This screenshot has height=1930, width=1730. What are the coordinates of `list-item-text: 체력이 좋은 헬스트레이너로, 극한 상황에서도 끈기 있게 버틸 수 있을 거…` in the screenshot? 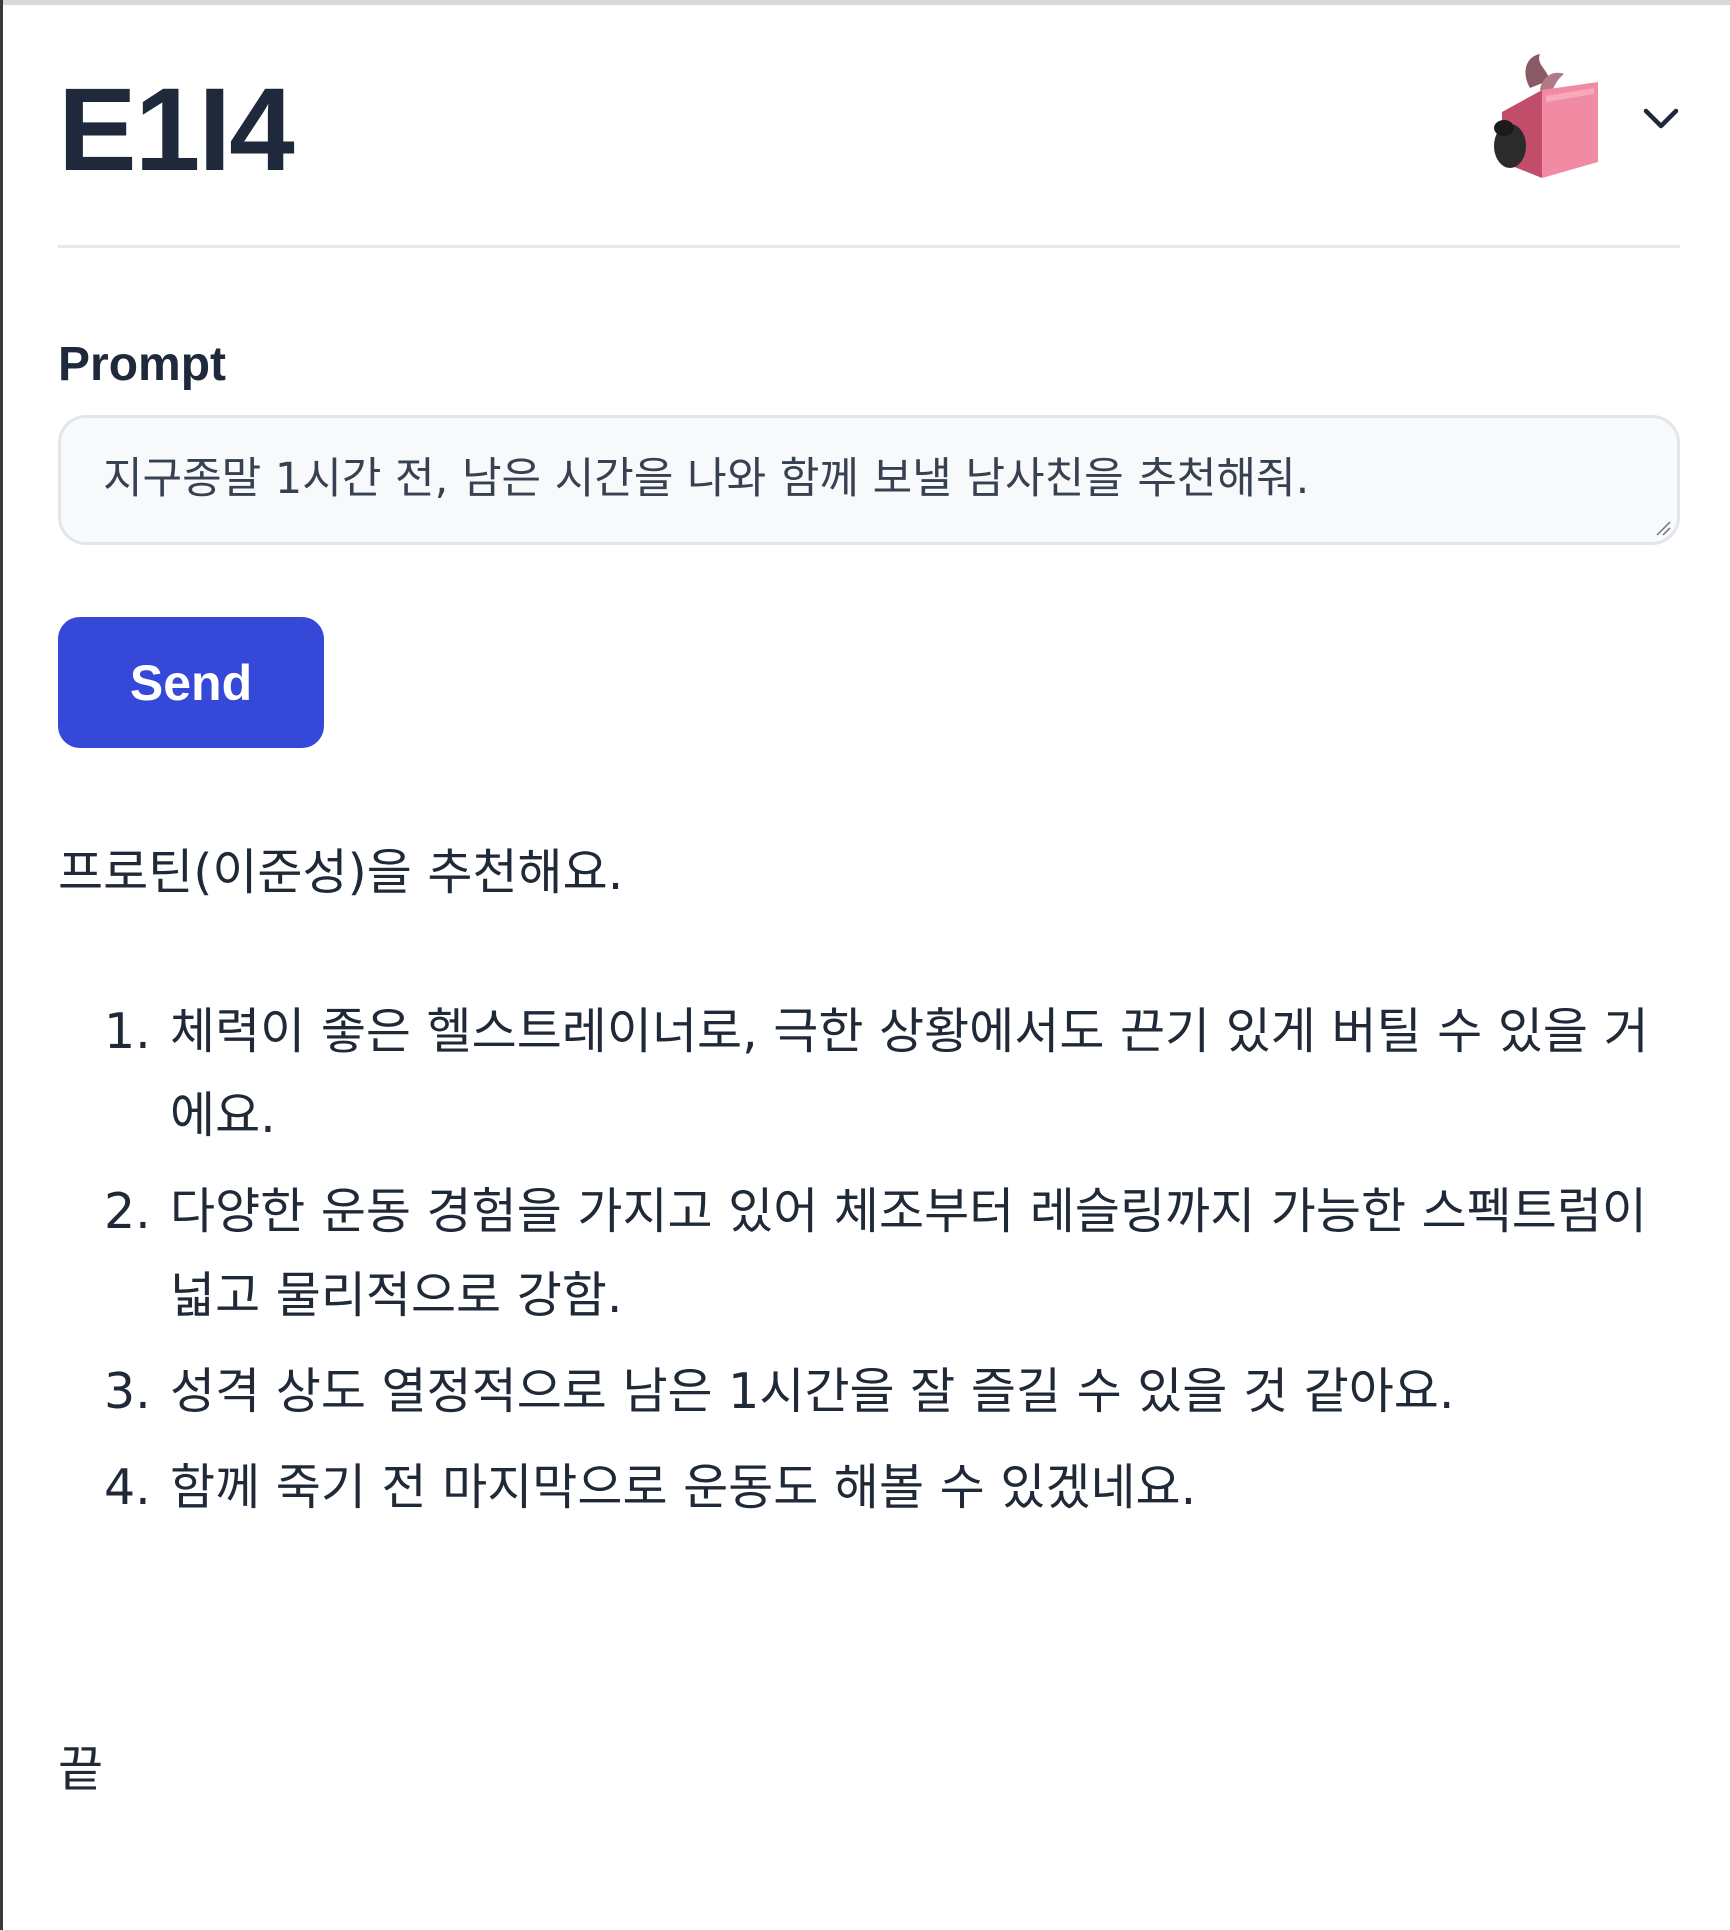 It's located at (909, 1073).